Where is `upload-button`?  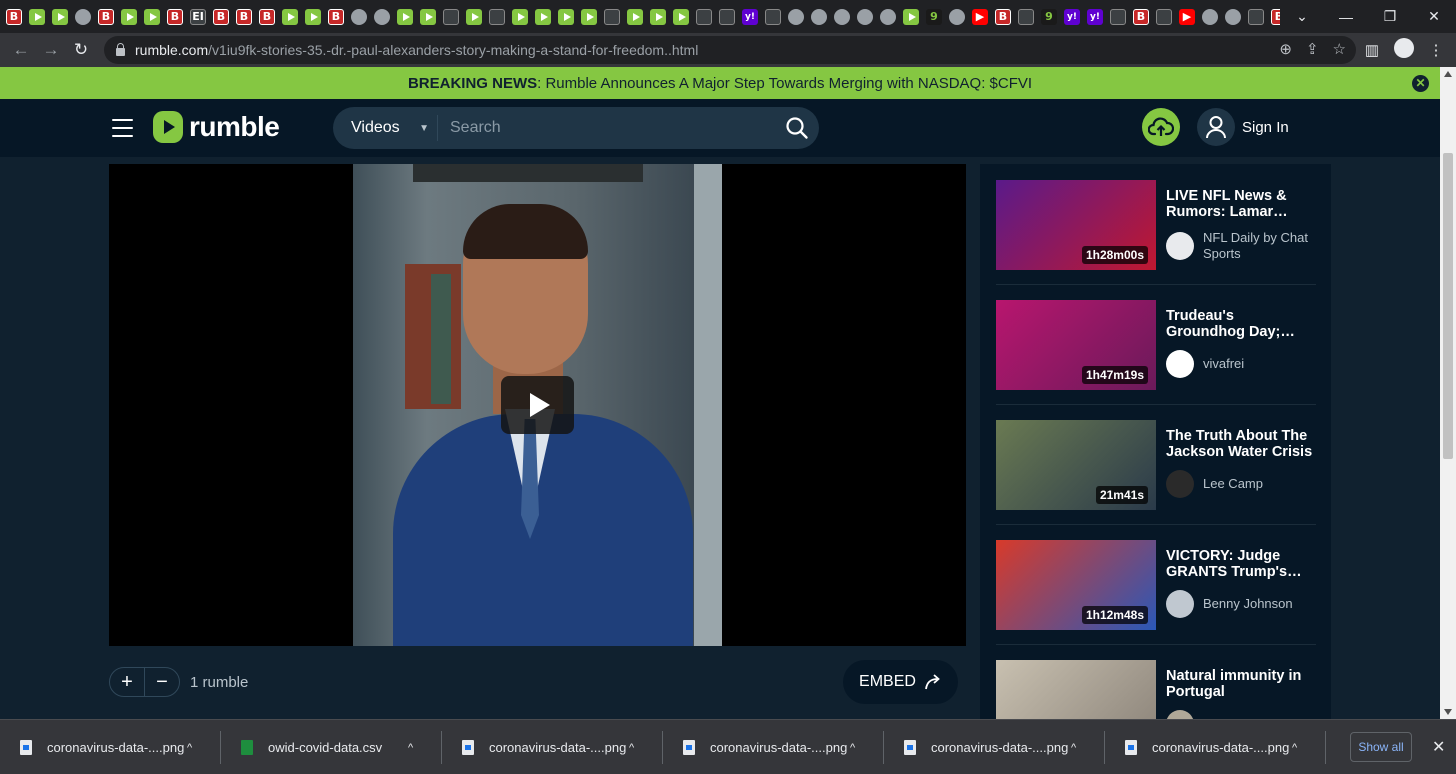 upload-button is located at coordinates (1161, 127).